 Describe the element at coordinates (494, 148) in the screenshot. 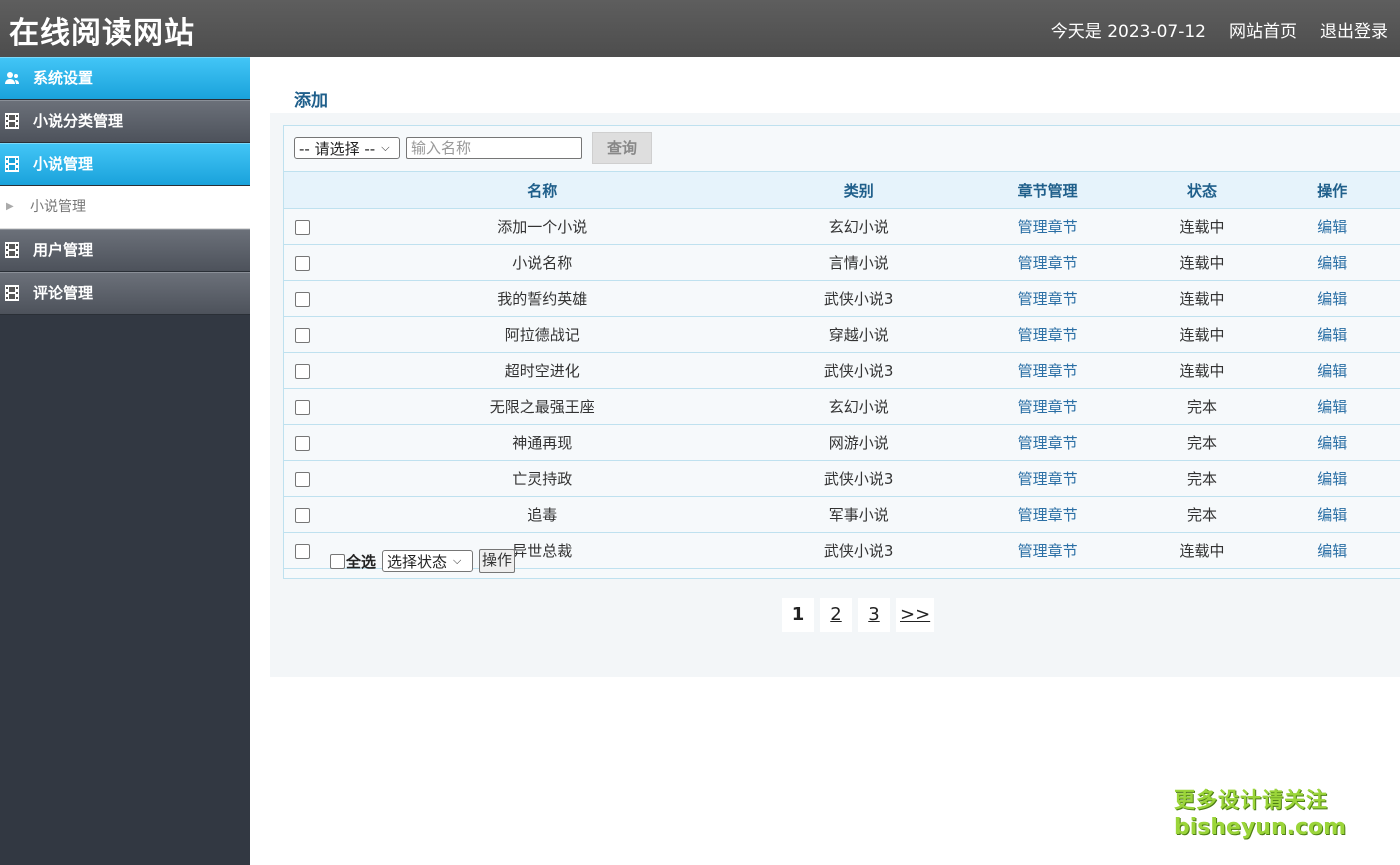

I see `search-input: 输入名称` at that location.